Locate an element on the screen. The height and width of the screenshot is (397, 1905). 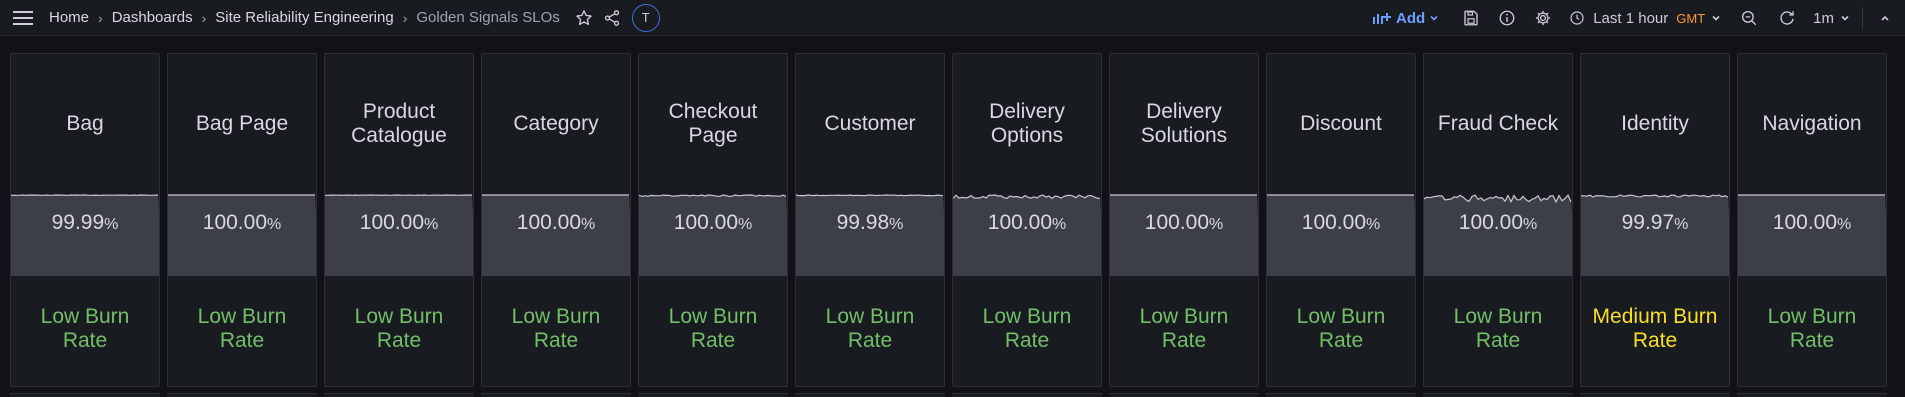
slo-panel: Navigation 100.00% Low Burn Rate is located at coordinates (1812, 220).